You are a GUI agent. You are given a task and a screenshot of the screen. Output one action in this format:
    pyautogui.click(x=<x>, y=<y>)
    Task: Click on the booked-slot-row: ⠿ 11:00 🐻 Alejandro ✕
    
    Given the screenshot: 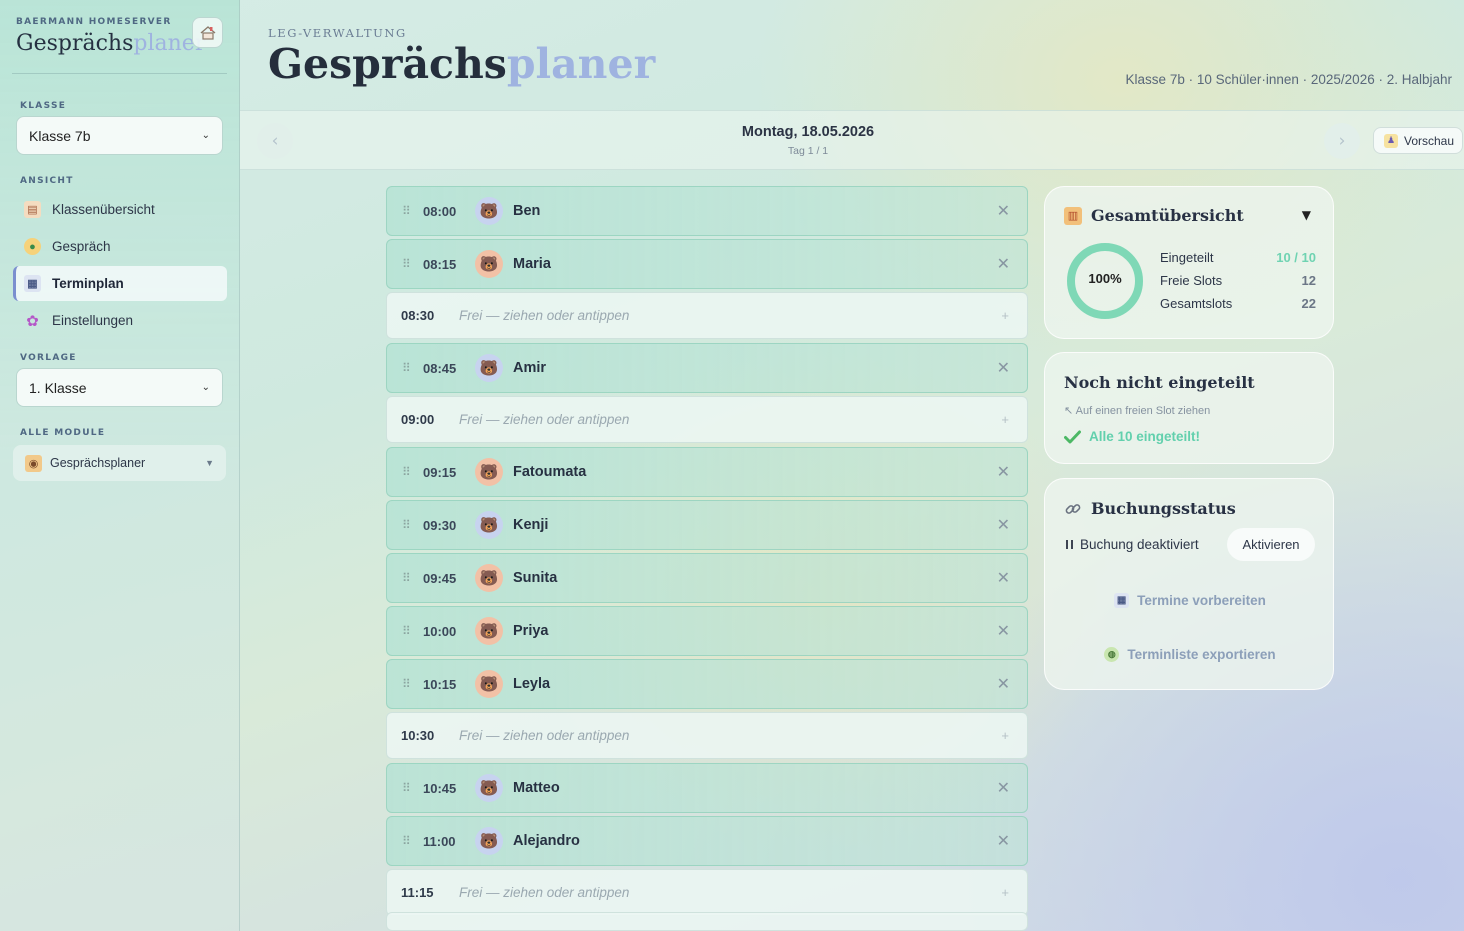 What is the action you would take?
    pyautogui.click(x=707, y=841)
    